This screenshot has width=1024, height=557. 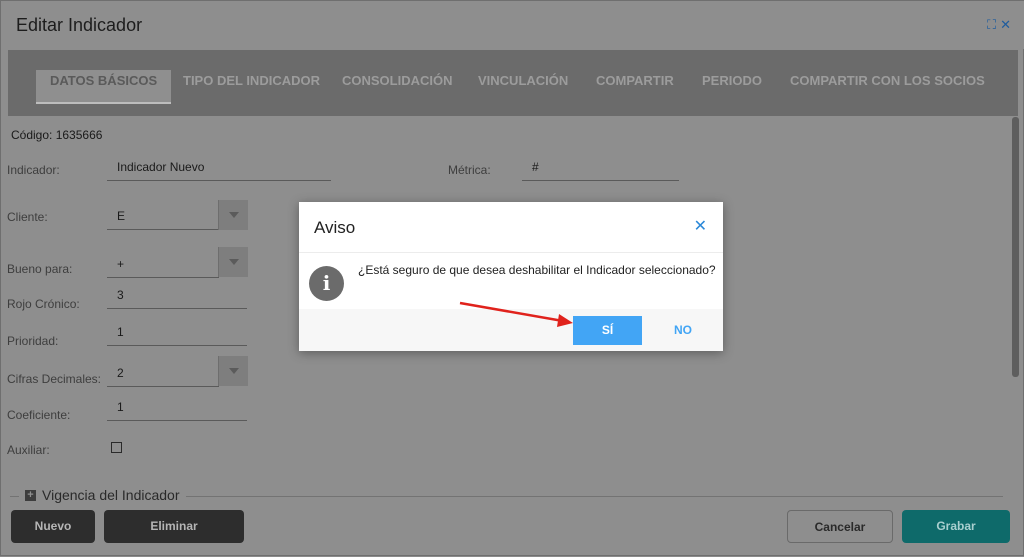 I want to click on grabar-button: Grabar, so click(x=956, y=526).